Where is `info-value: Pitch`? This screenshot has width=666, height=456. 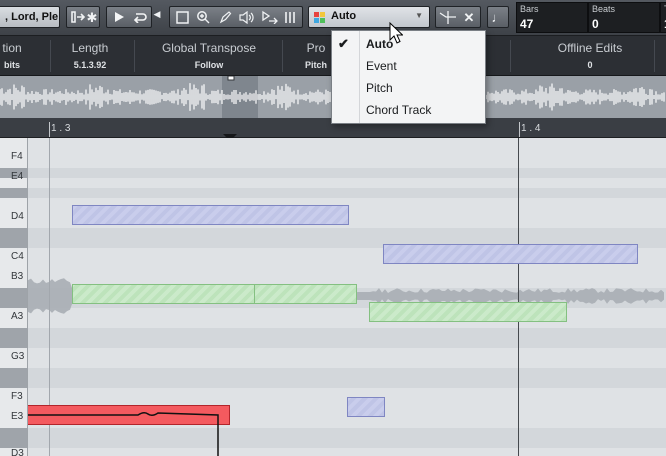
info-value: Pitch is located at coordinates (315, 65).